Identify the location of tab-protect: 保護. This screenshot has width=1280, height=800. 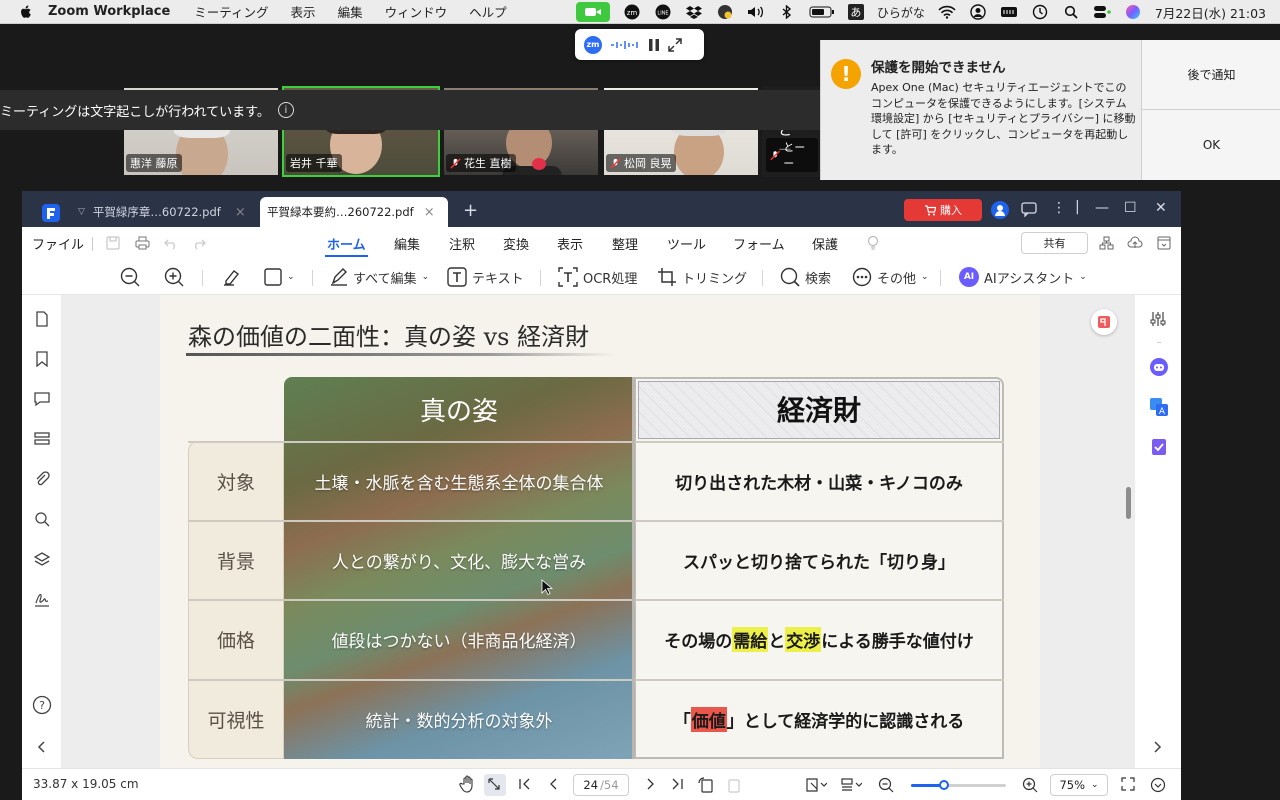
(825, 243).